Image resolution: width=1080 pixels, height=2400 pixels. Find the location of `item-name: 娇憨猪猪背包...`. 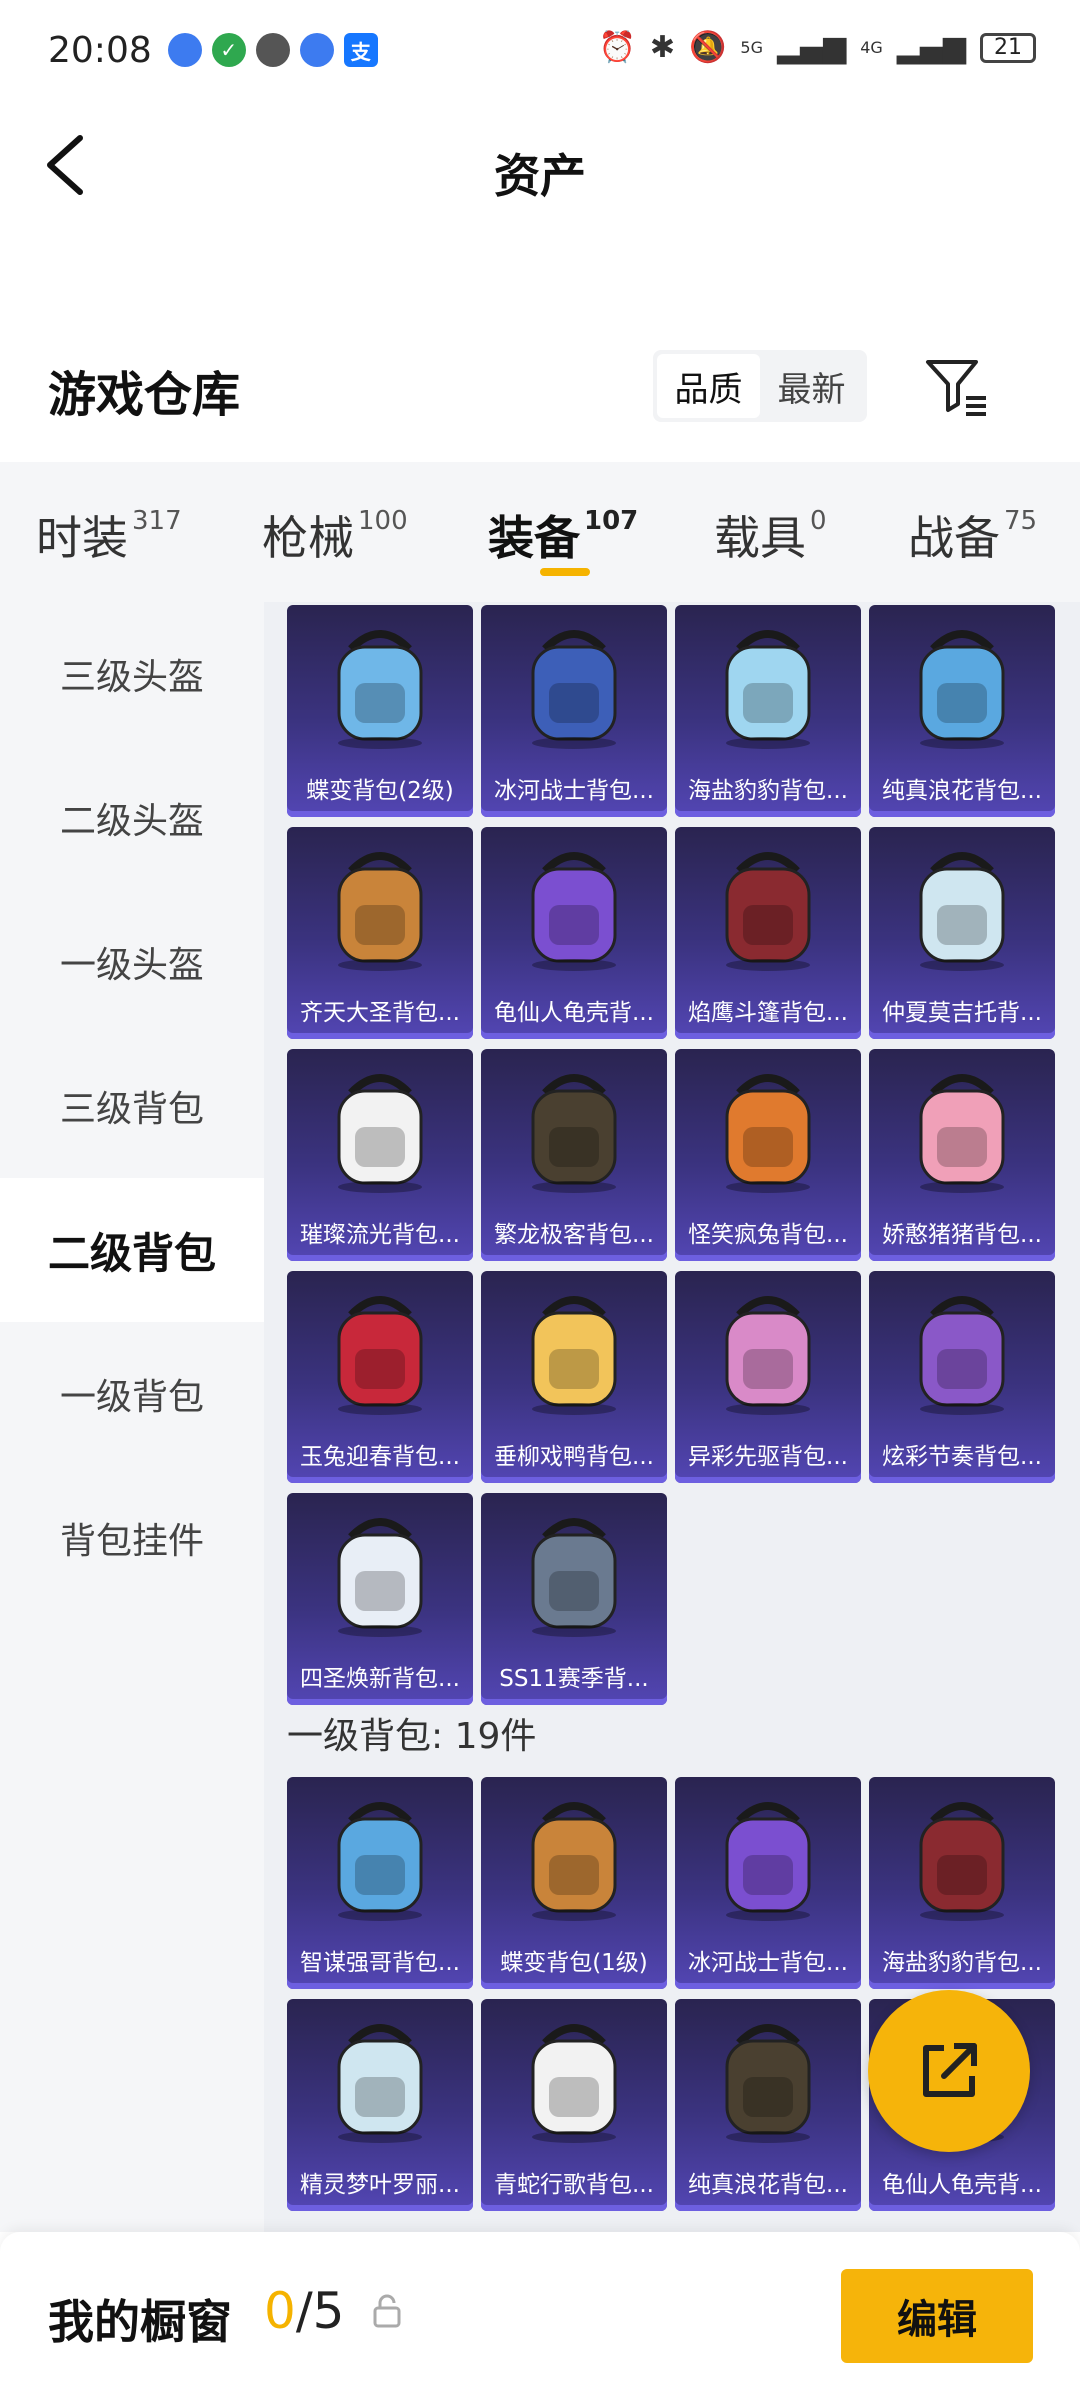

item-name: 娇憨猪猪背包... is located at coordinates (962, 1235).